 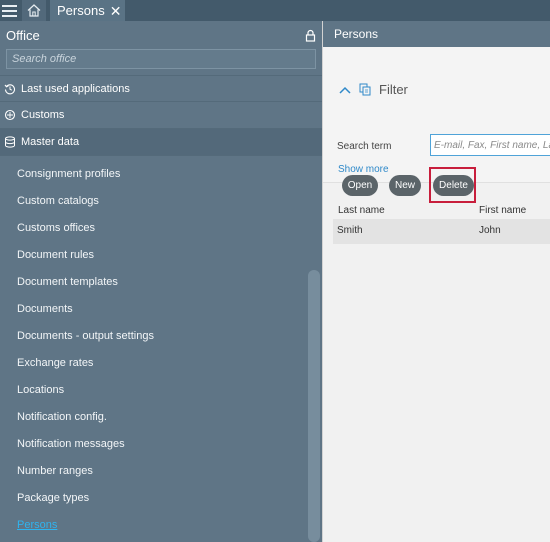 I want to click on sidebar-search, so click(x=161, y=59).